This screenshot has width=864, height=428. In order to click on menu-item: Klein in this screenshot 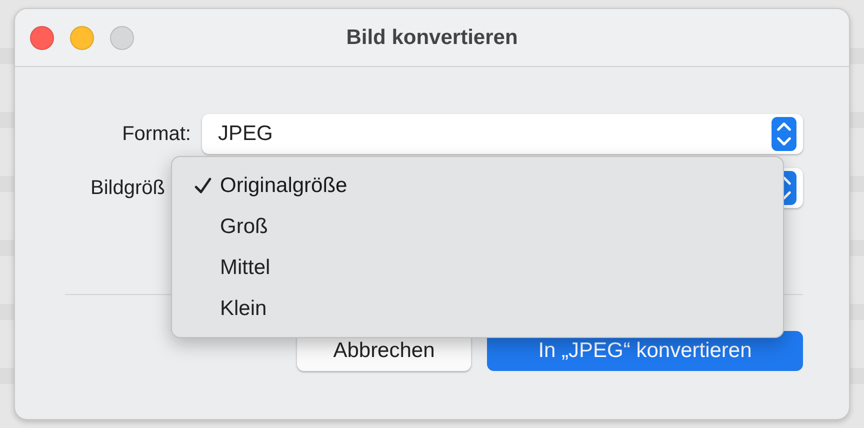, I will do `click(243, 308)`.